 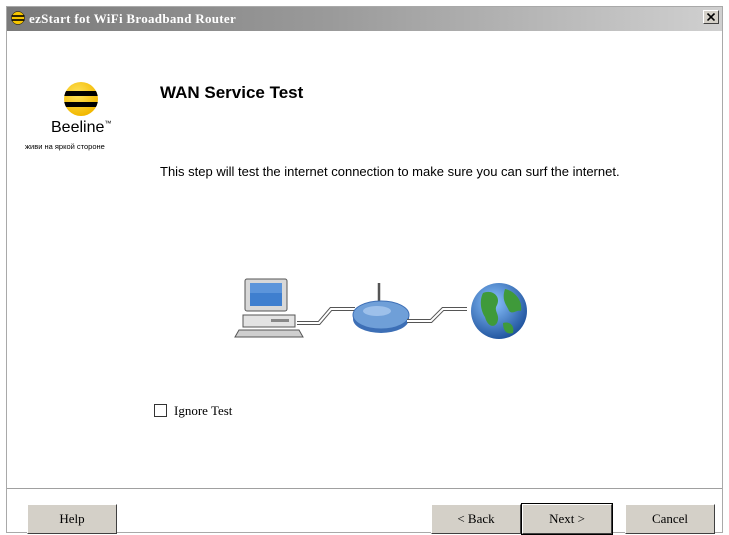 What do you see at coordinates (72, 519) in the screenshot?
I see `help-button: Help` at bounding box center [72, 519].